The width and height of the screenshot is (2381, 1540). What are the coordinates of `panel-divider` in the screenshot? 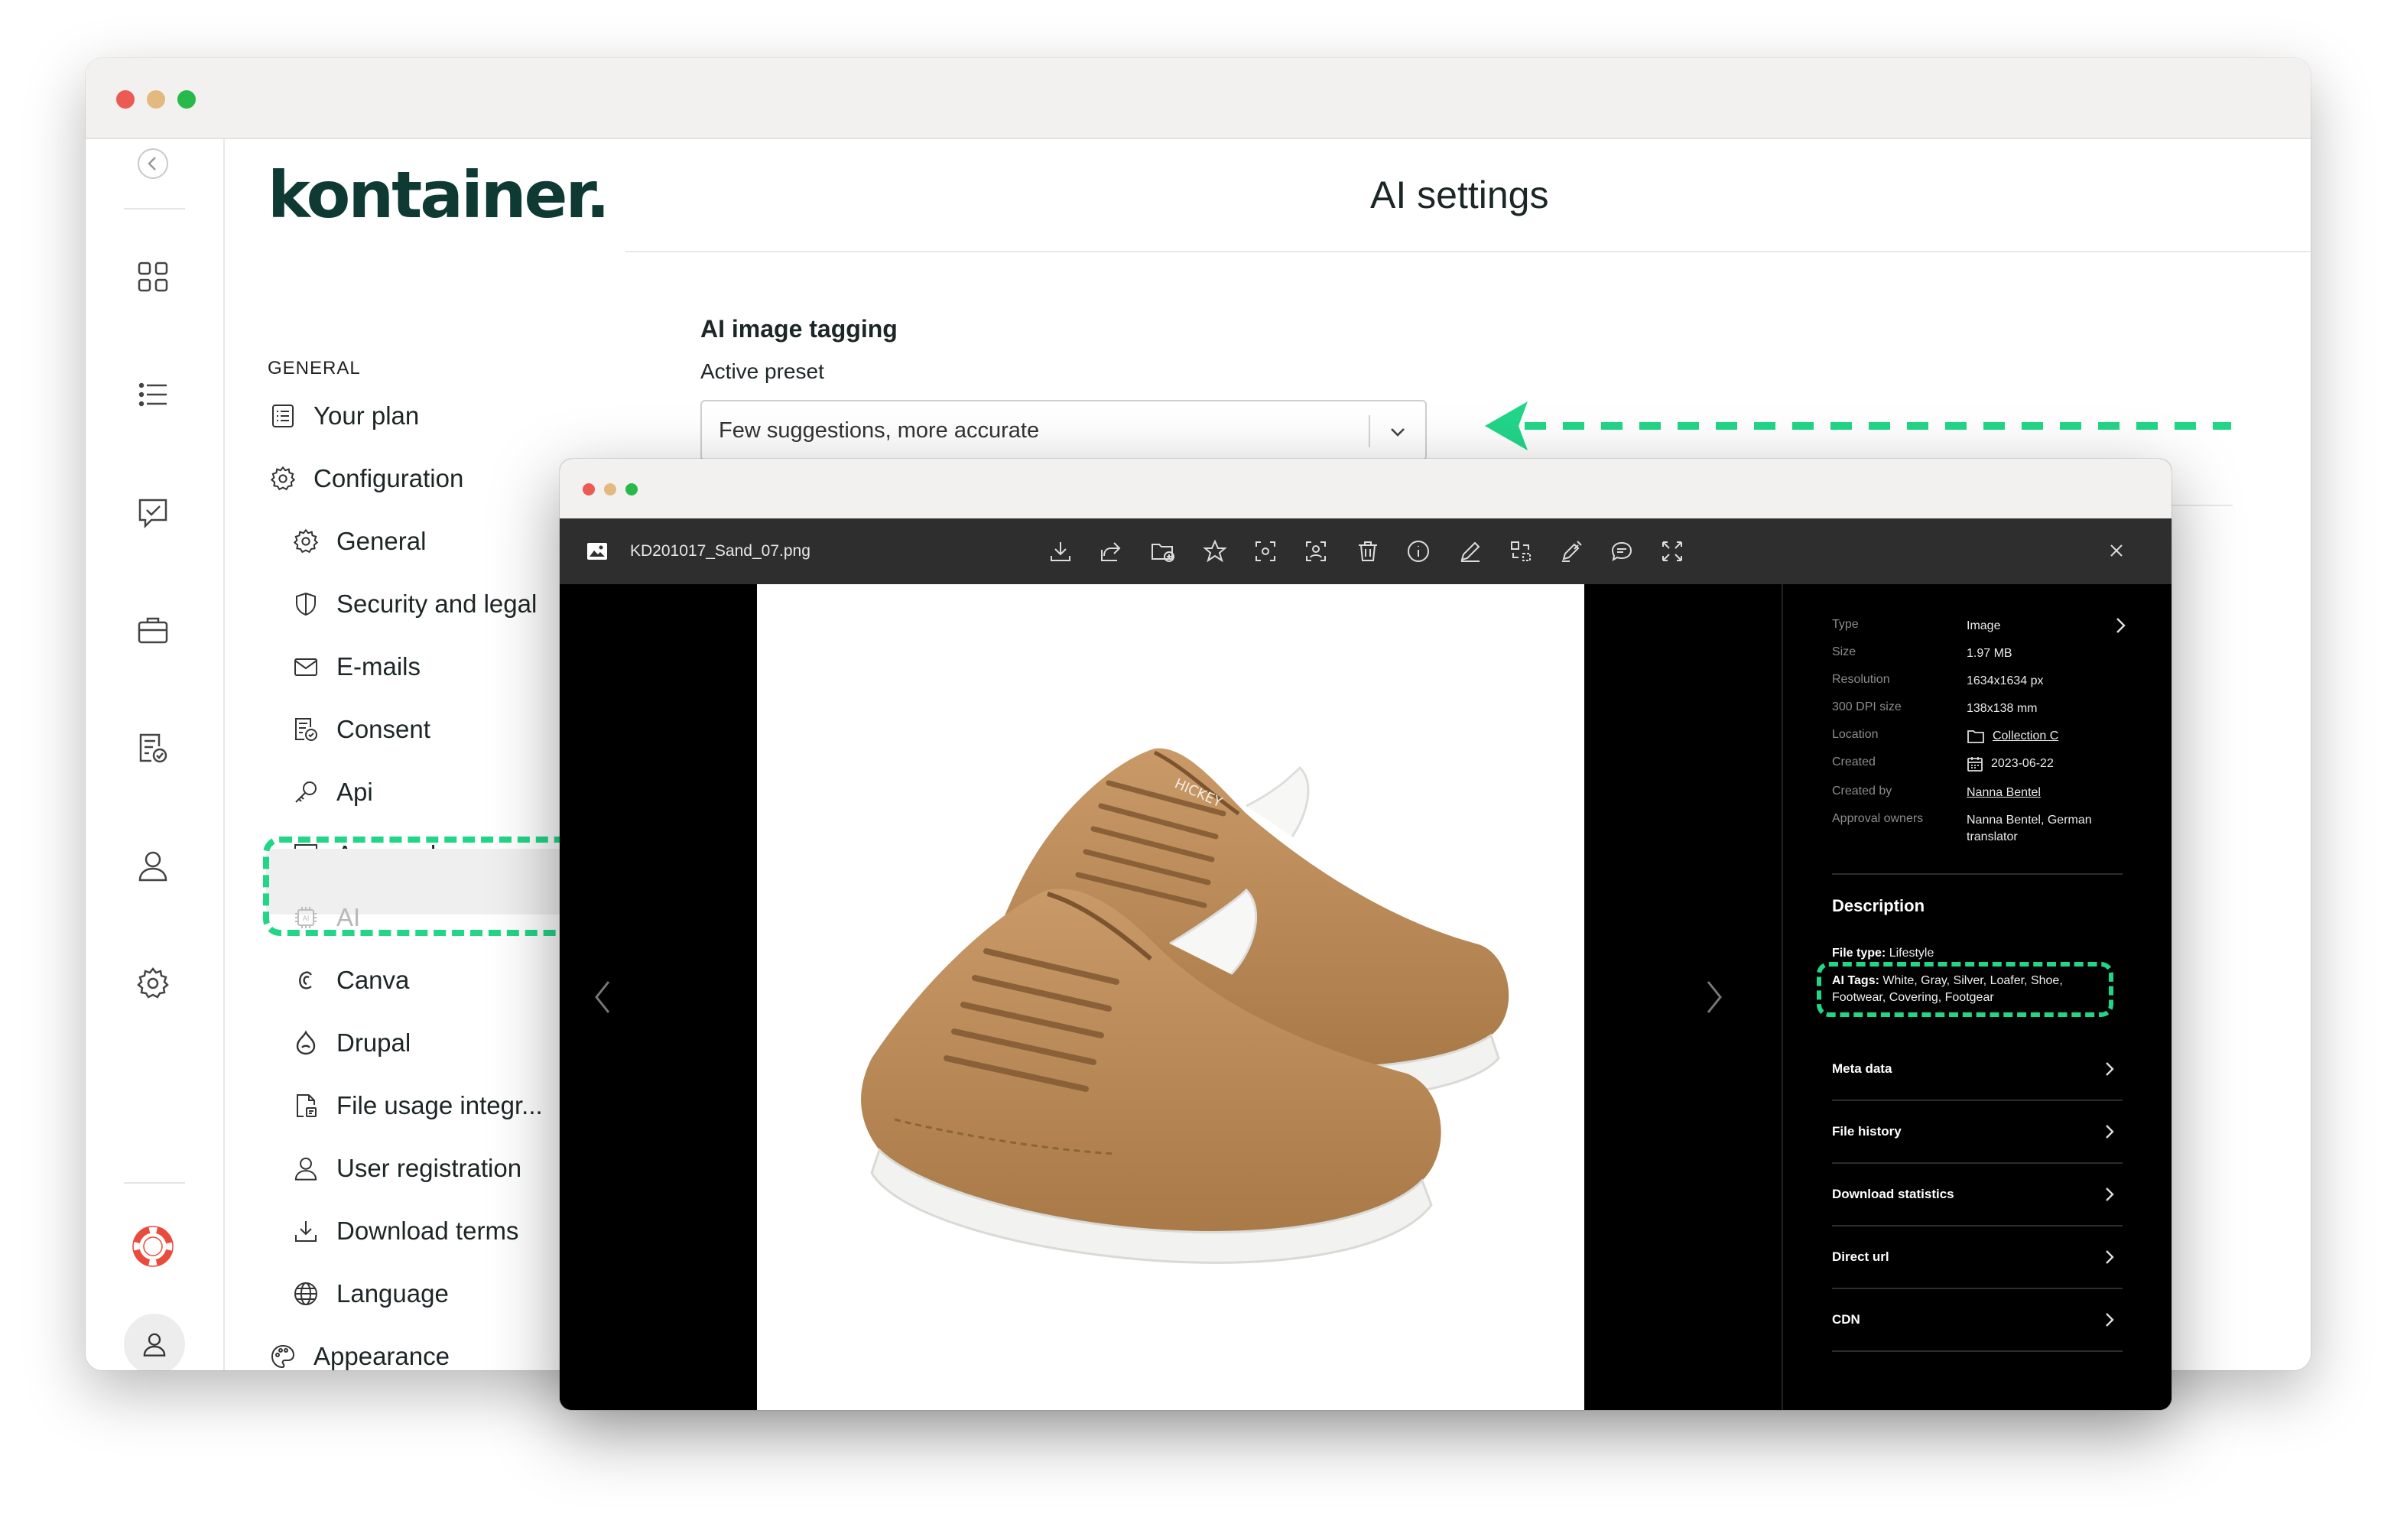 It's located at (1977, 874).